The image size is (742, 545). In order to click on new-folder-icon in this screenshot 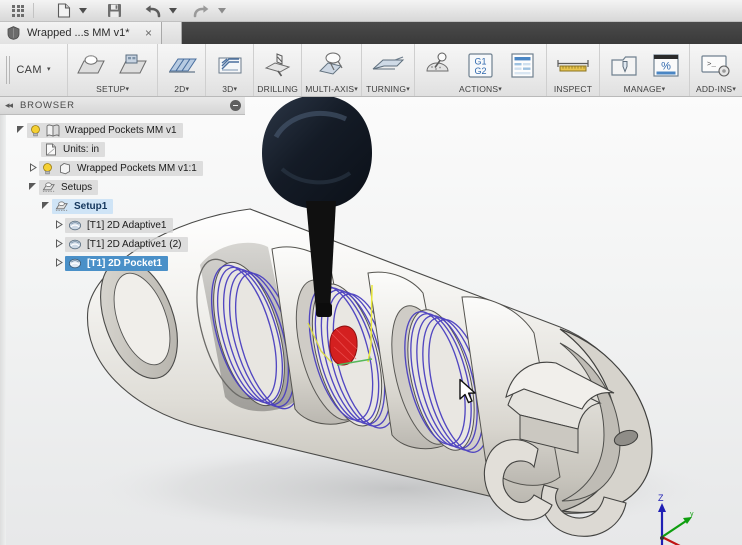, I will do `click(133, 63)`.